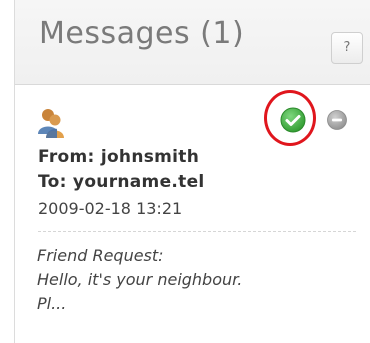 Image resolution: width=370 pixels, height=343 pixels. Describe the element at coordinates (110, 208) in the screenshot. I see `message-date: 2009-02-18 13:21` at that location.